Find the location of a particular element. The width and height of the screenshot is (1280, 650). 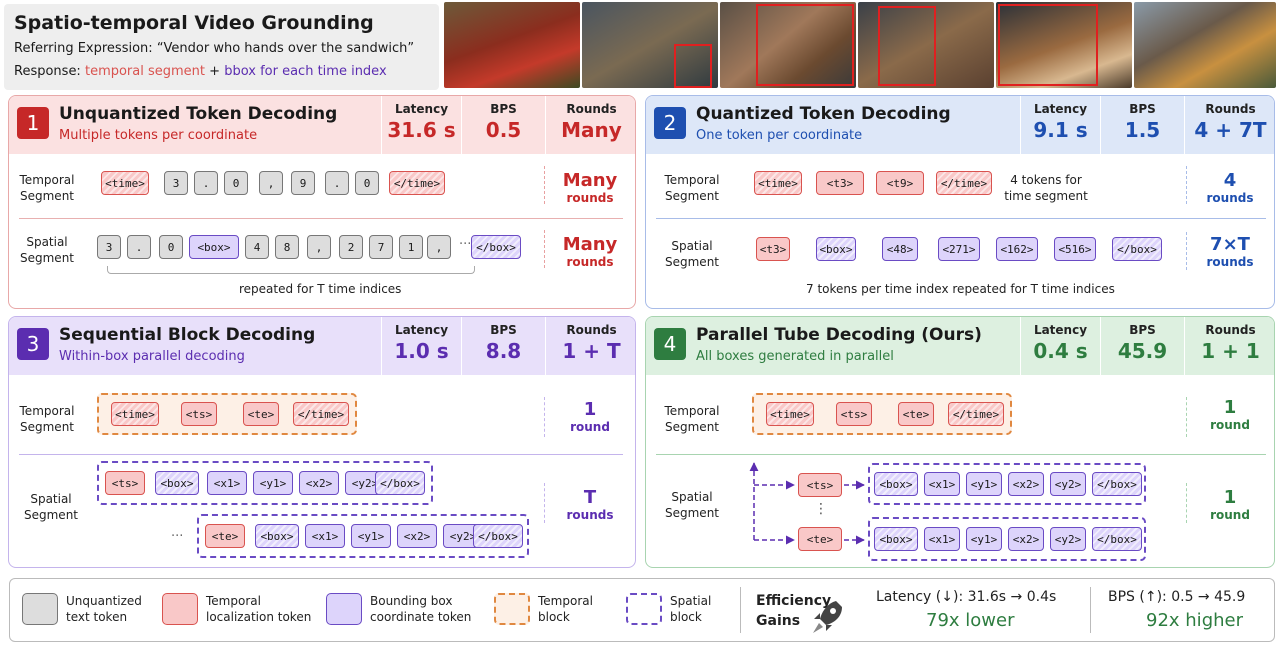

legend-label: Bounding box coordinate token is located at coordinates (421, 609).